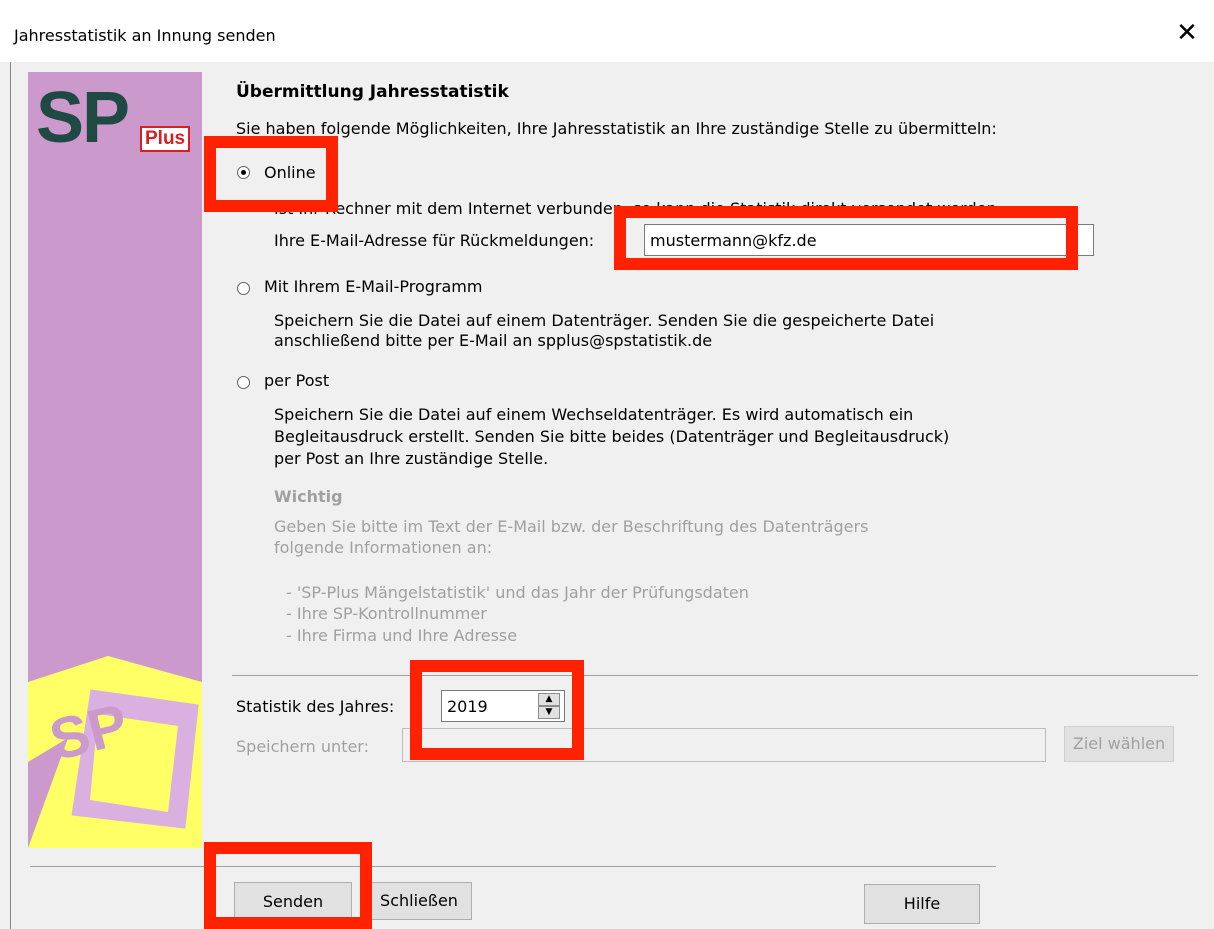  I want to click on window-border, so click(10, 495).